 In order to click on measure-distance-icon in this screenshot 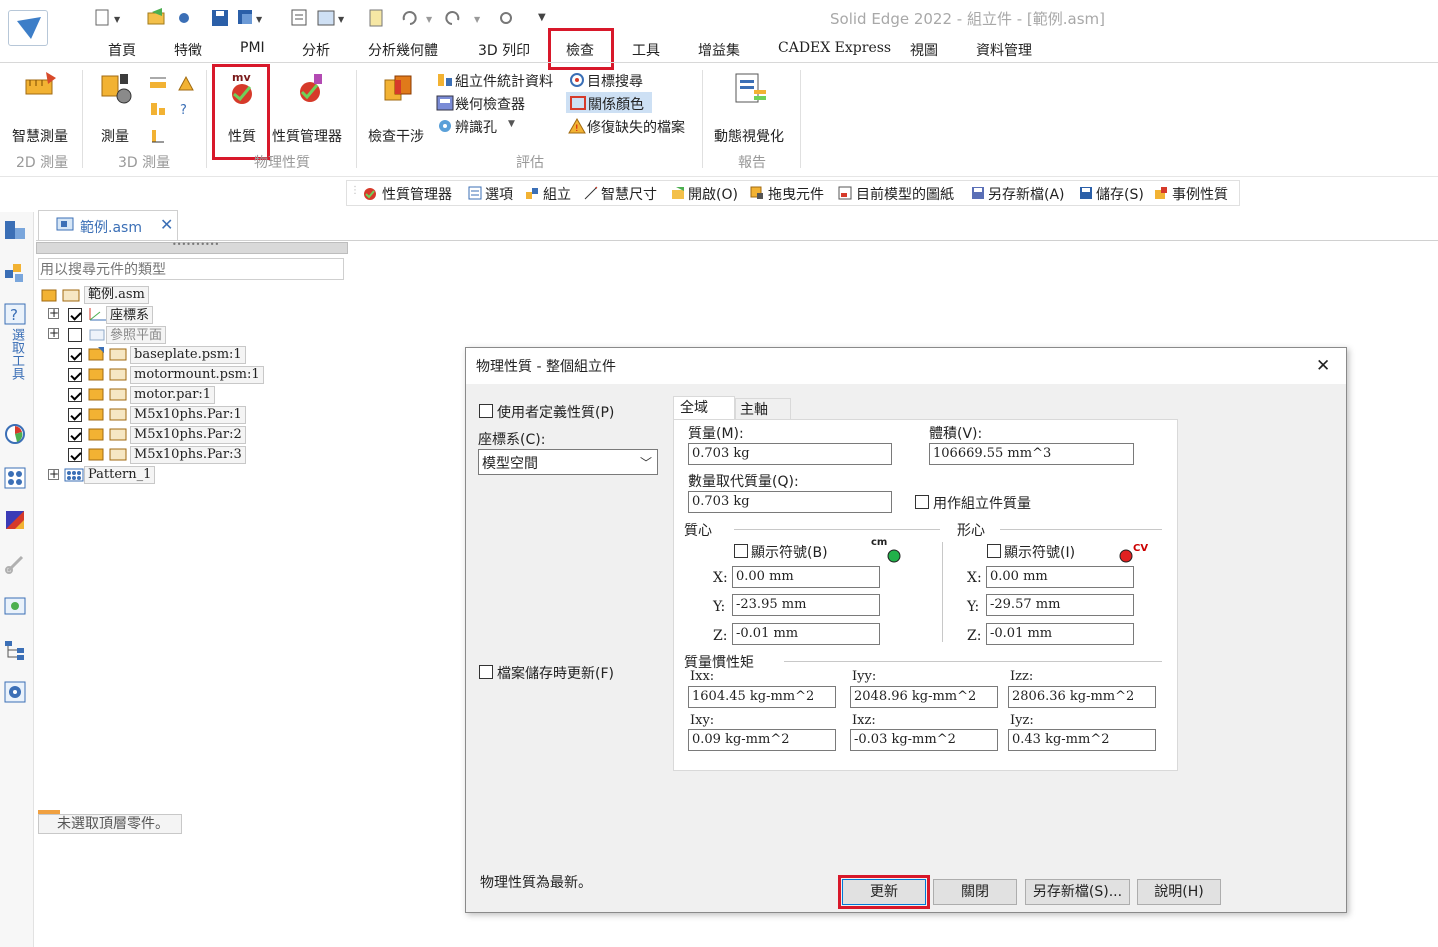, I will do `click(158, 85)`.